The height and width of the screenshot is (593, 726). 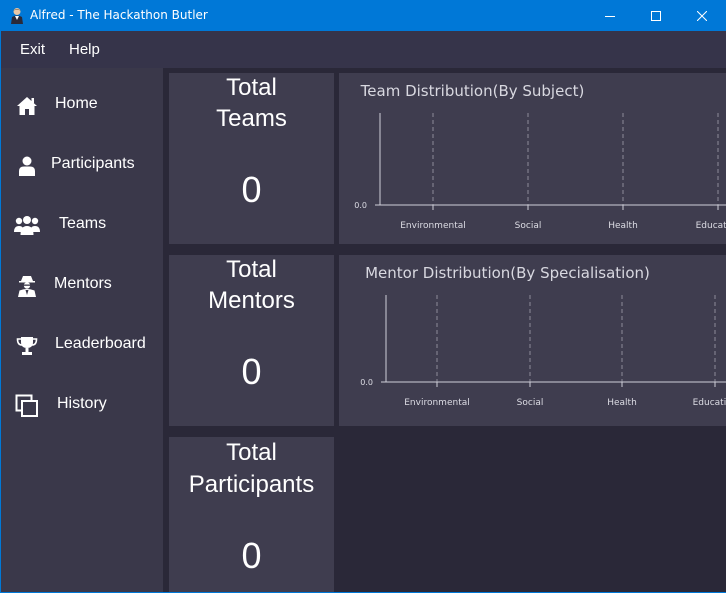 What do you see at coordinates (93, 163) in the screenshot?
I see `sidebar-item-label: Participants` at bounding box center [93, 163].